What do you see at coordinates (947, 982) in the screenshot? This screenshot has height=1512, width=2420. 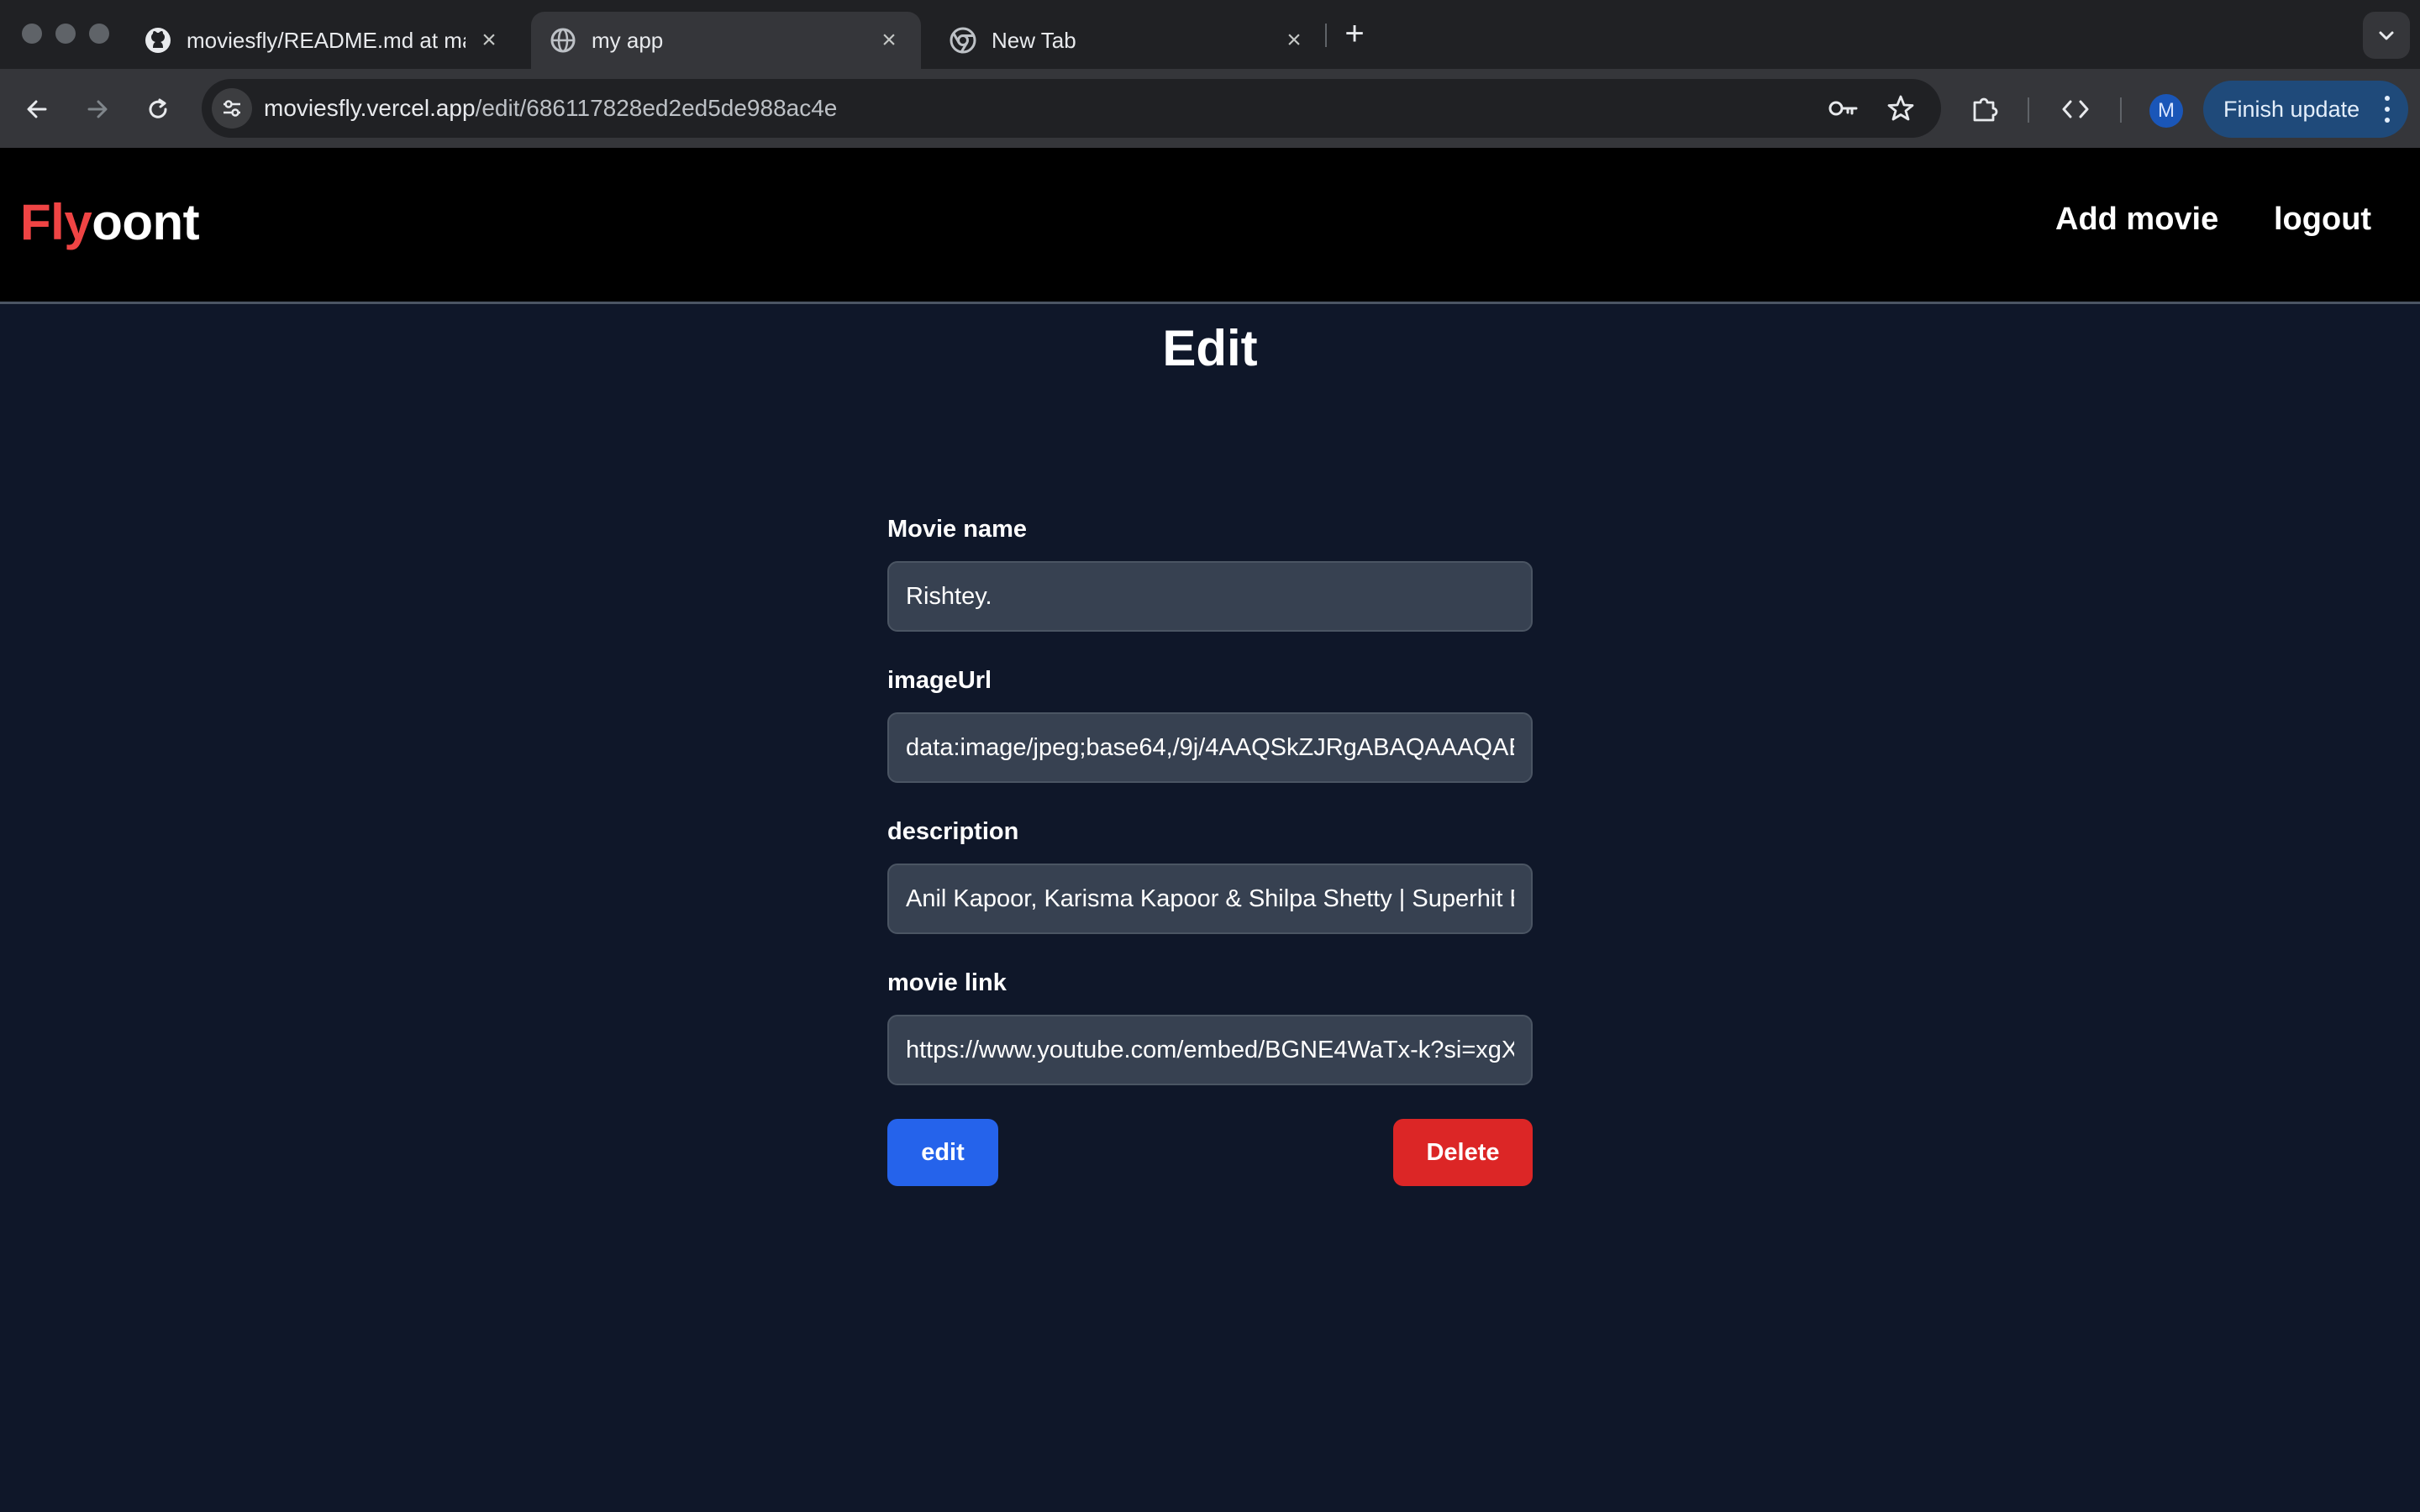 I see `movie-link-label: movie link` at bounding box center [947, 982].